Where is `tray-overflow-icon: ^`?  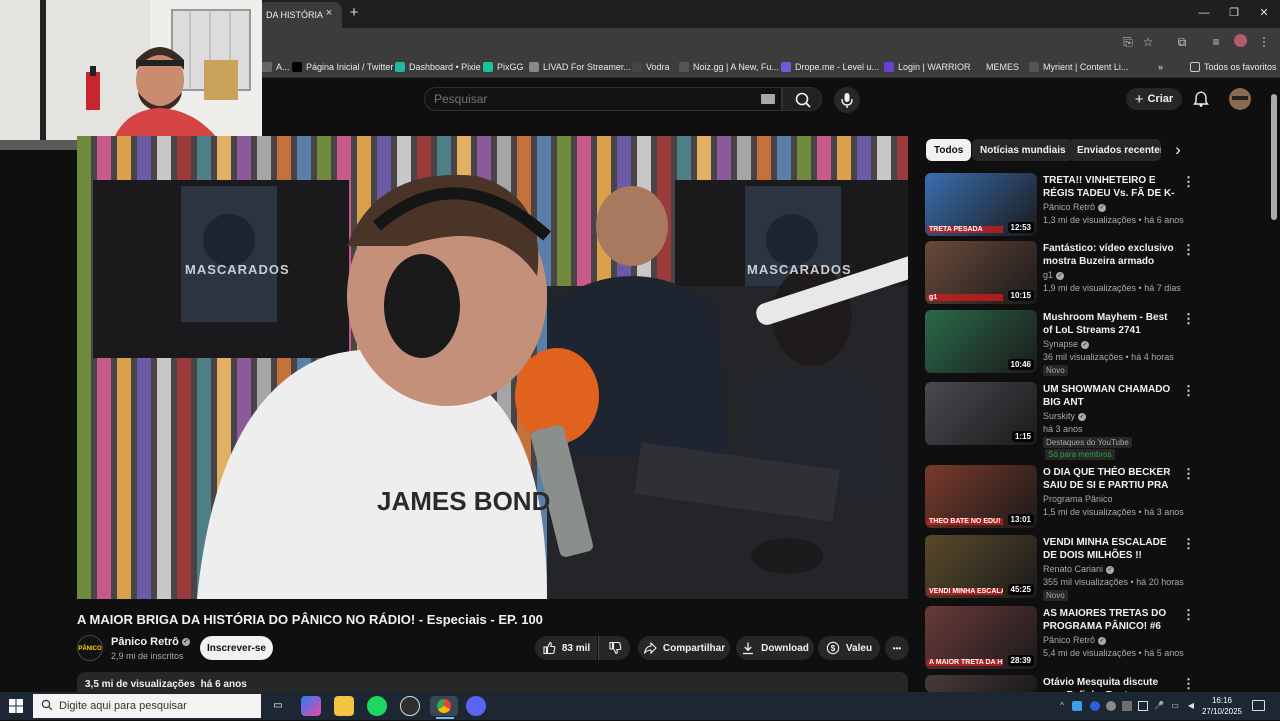 tray-overflow-icon: ^ is located at coordinates (1062, 706).